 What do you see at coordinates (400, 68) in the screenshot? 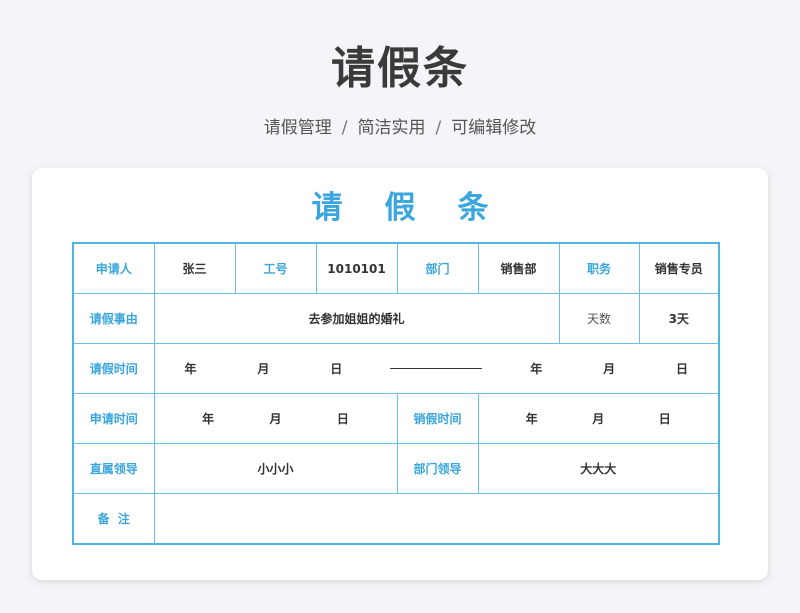
I see `page-title: 请假条` at bounding box center [400, 68].